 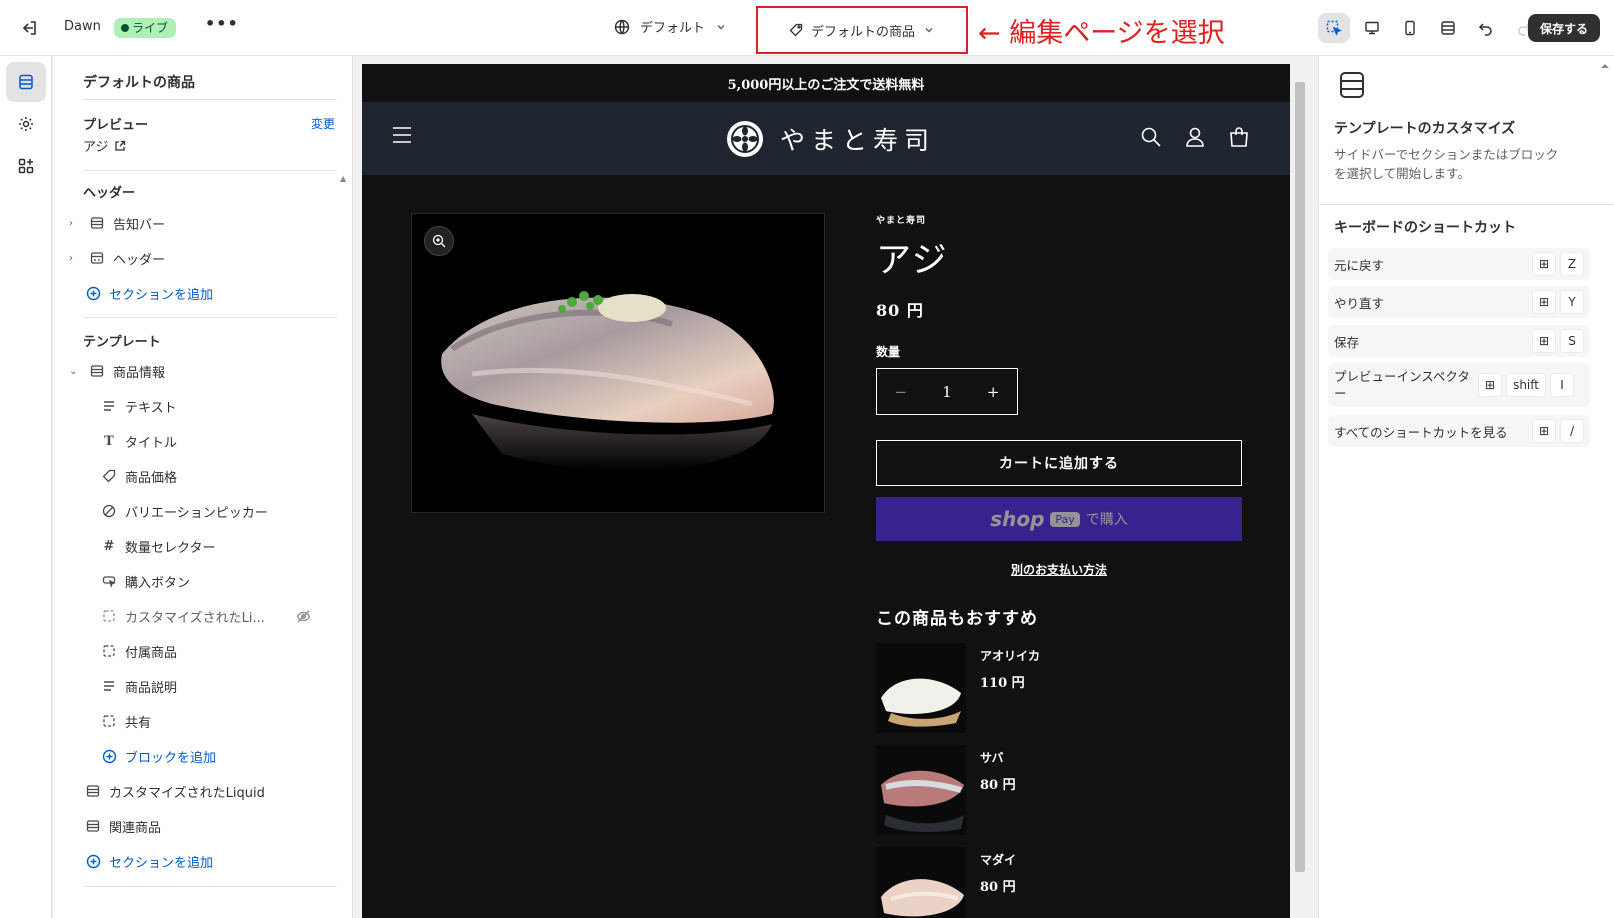 I want to click on scroll-up-icon: ▲, so click(x=343, y=178).